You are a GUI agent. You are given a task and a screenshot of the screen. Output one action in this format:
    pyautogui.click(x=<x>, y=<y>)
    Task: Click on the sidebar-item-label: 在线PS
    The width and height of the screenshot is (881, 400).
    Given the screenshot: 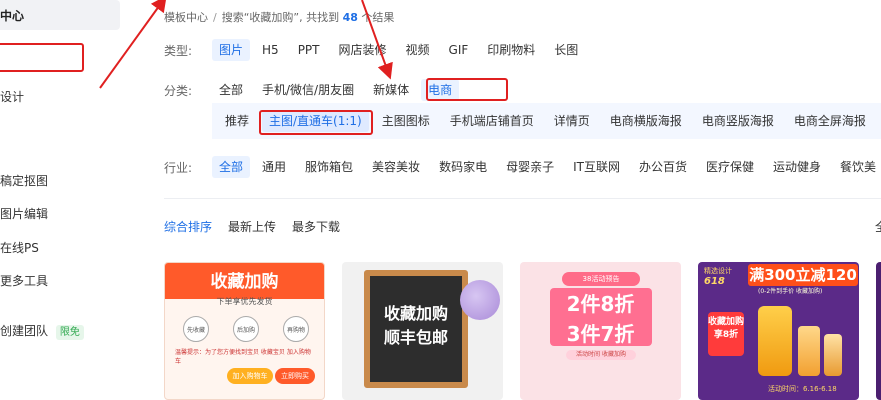 What is the action you would take?
    pyautogui.click(x=19, y=248)
    